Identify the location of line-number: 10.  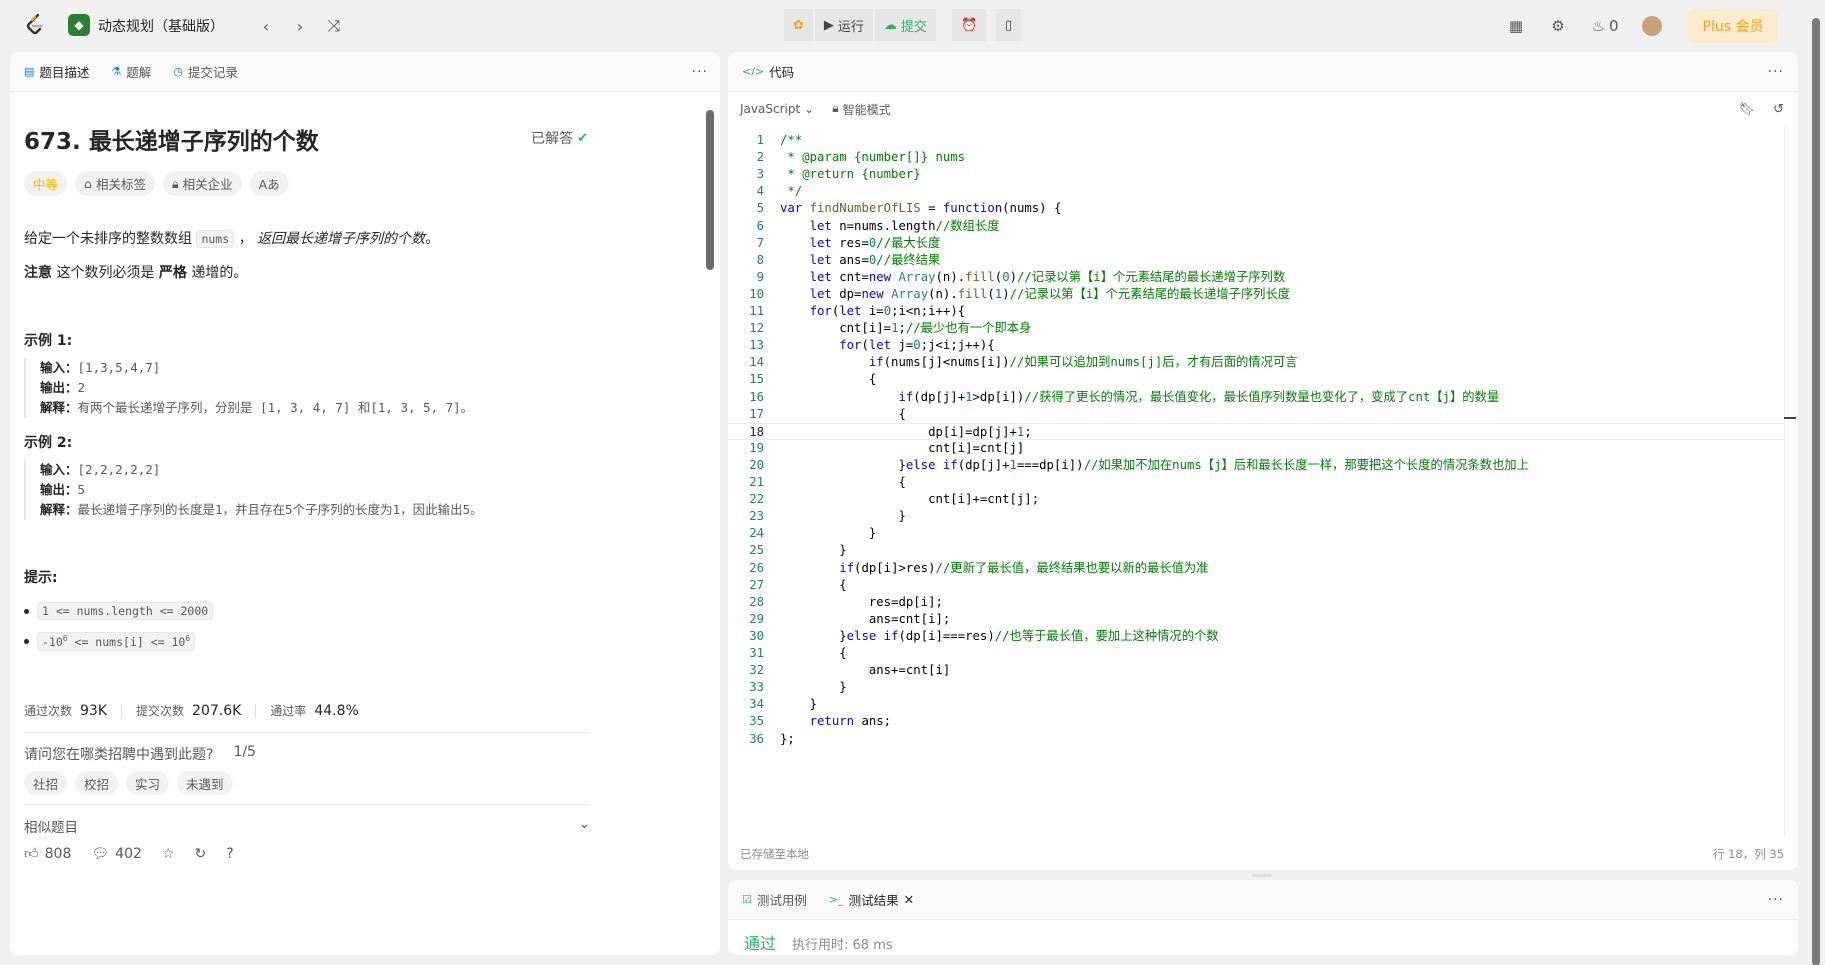
(756, 293).